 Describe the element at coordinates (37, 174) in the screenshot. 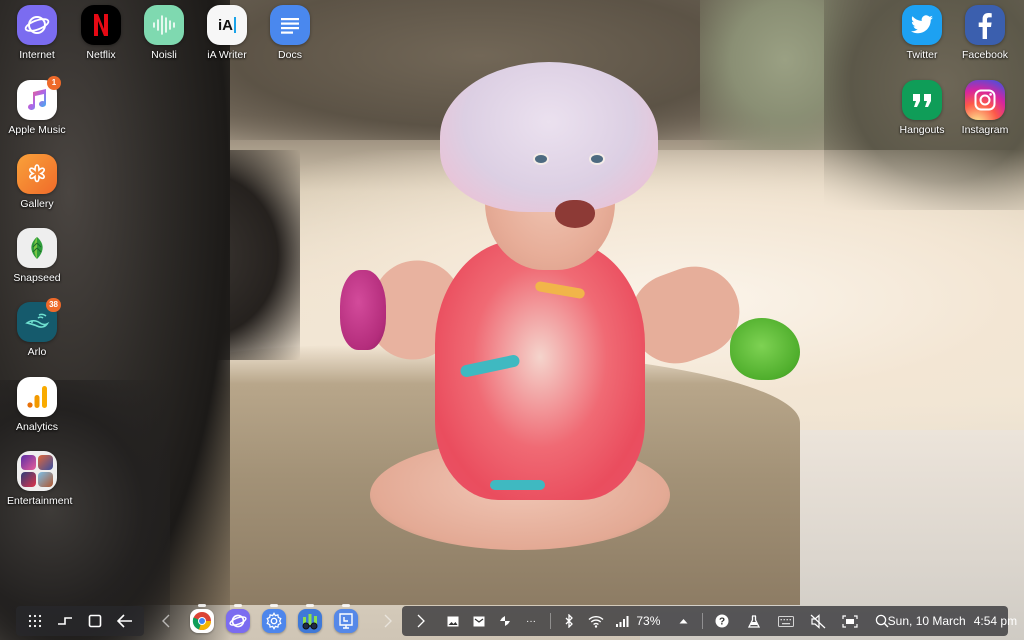

I see `gallery-flower-icon` at that location.